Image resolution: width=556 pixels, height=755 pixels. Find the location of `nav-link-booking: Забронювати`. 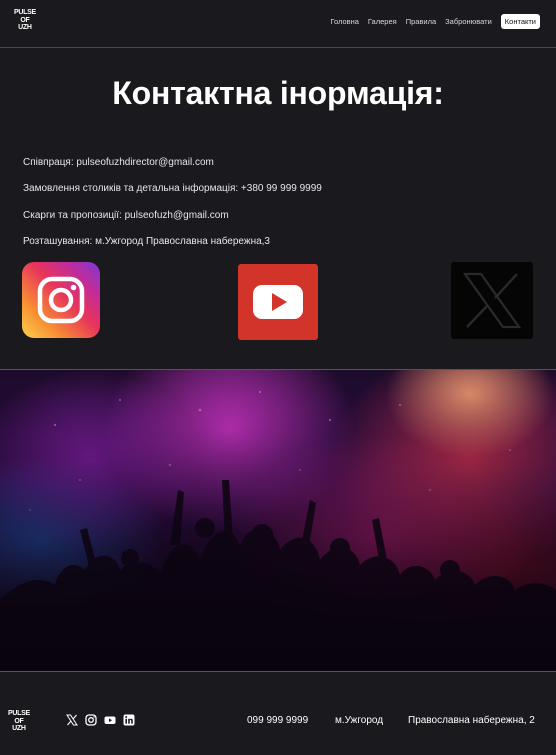

nav-link-booking: Забронювати is located at coordinates (468, 21).